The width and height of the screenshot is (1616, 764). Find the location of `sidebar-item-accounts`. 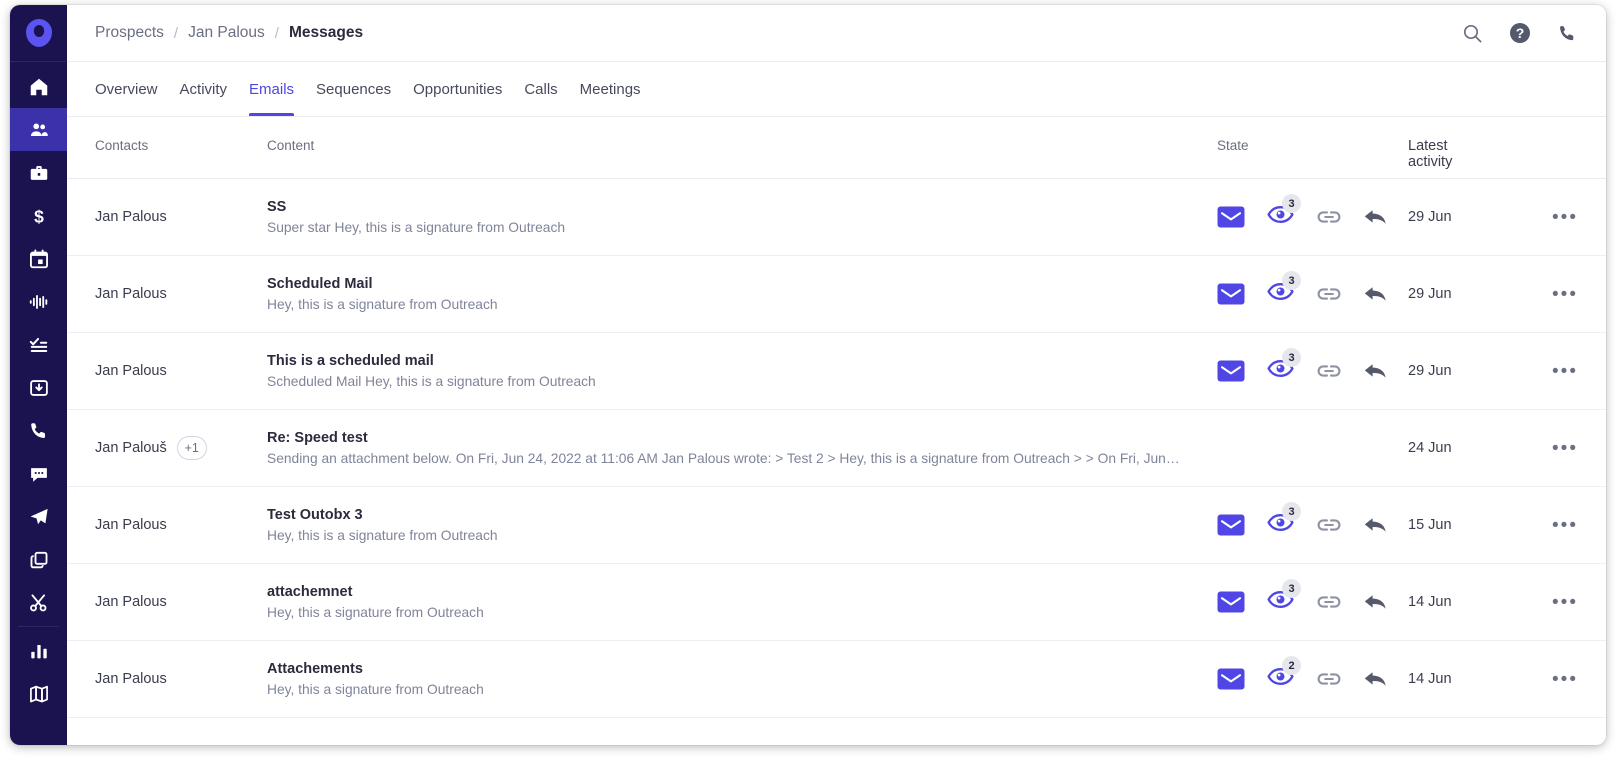

sidebar-item-accounts is located at coordinates (38, 172).